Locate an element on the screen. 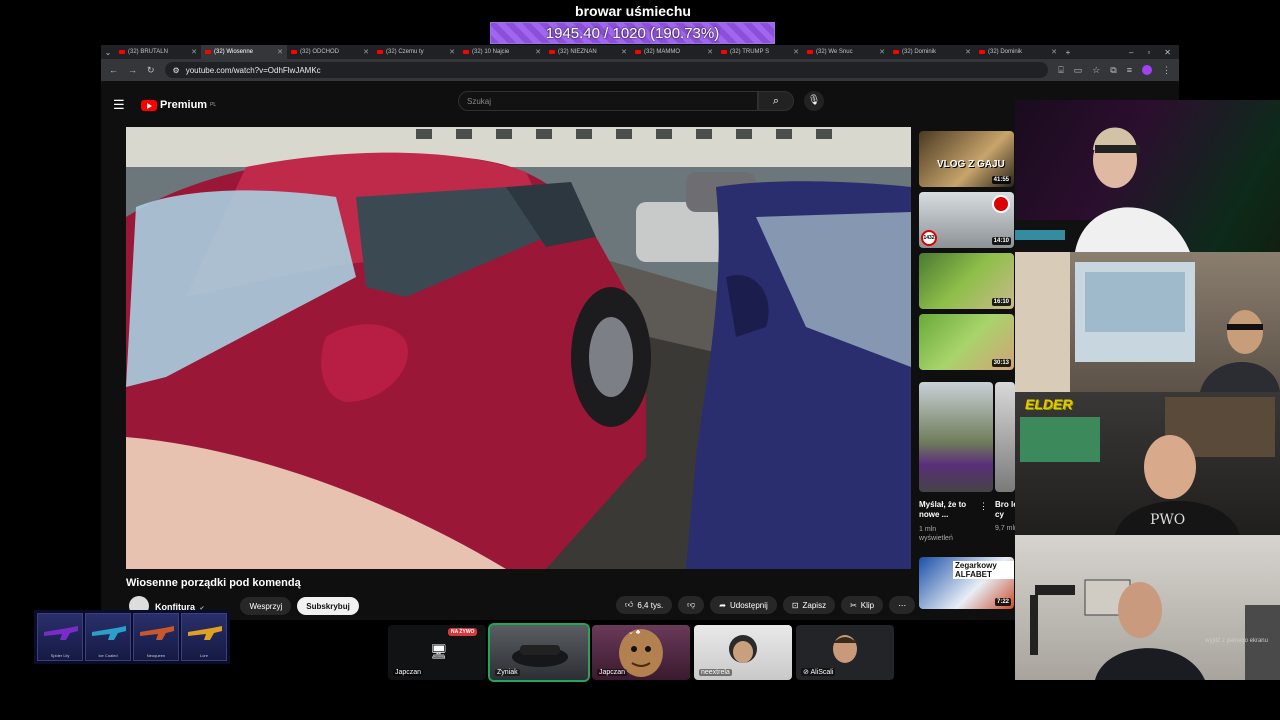 The width and height of the screenshot is (1280, 720). like-button: 👍︎ 6,4 tys. is located at coordinates (644, 605).